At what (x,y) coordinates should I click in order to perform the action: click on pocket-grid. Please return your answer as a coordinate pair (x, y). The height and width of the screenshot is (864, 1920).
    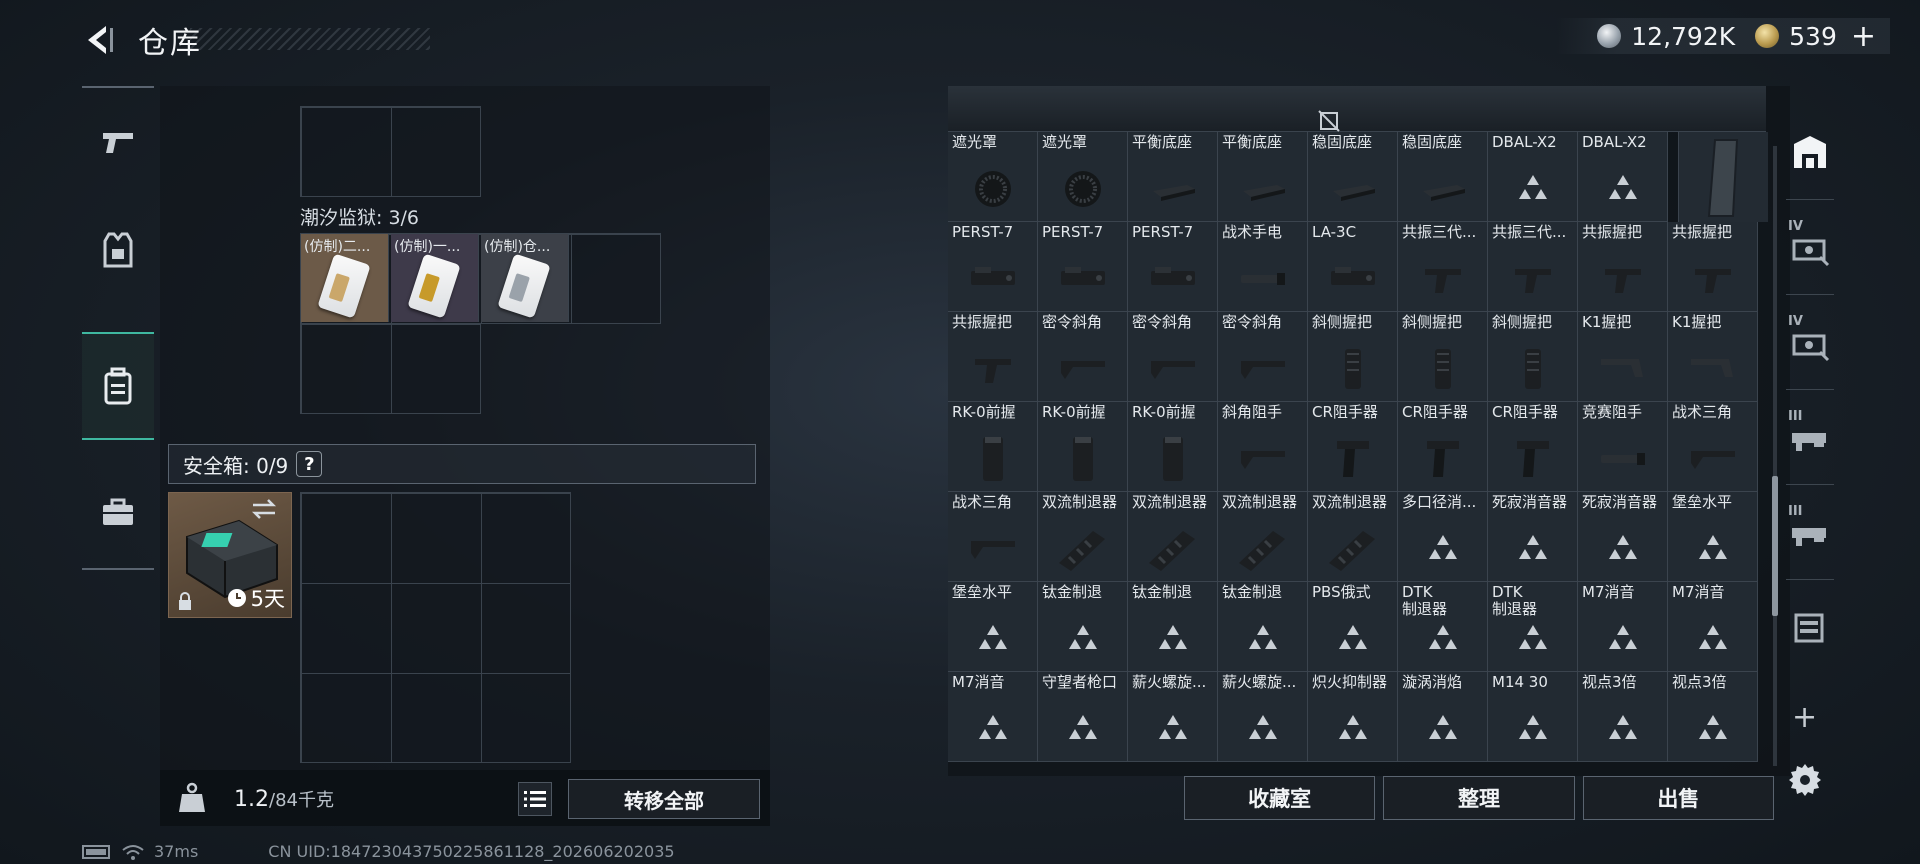
    Looking at the image, I should click on (390, 151).